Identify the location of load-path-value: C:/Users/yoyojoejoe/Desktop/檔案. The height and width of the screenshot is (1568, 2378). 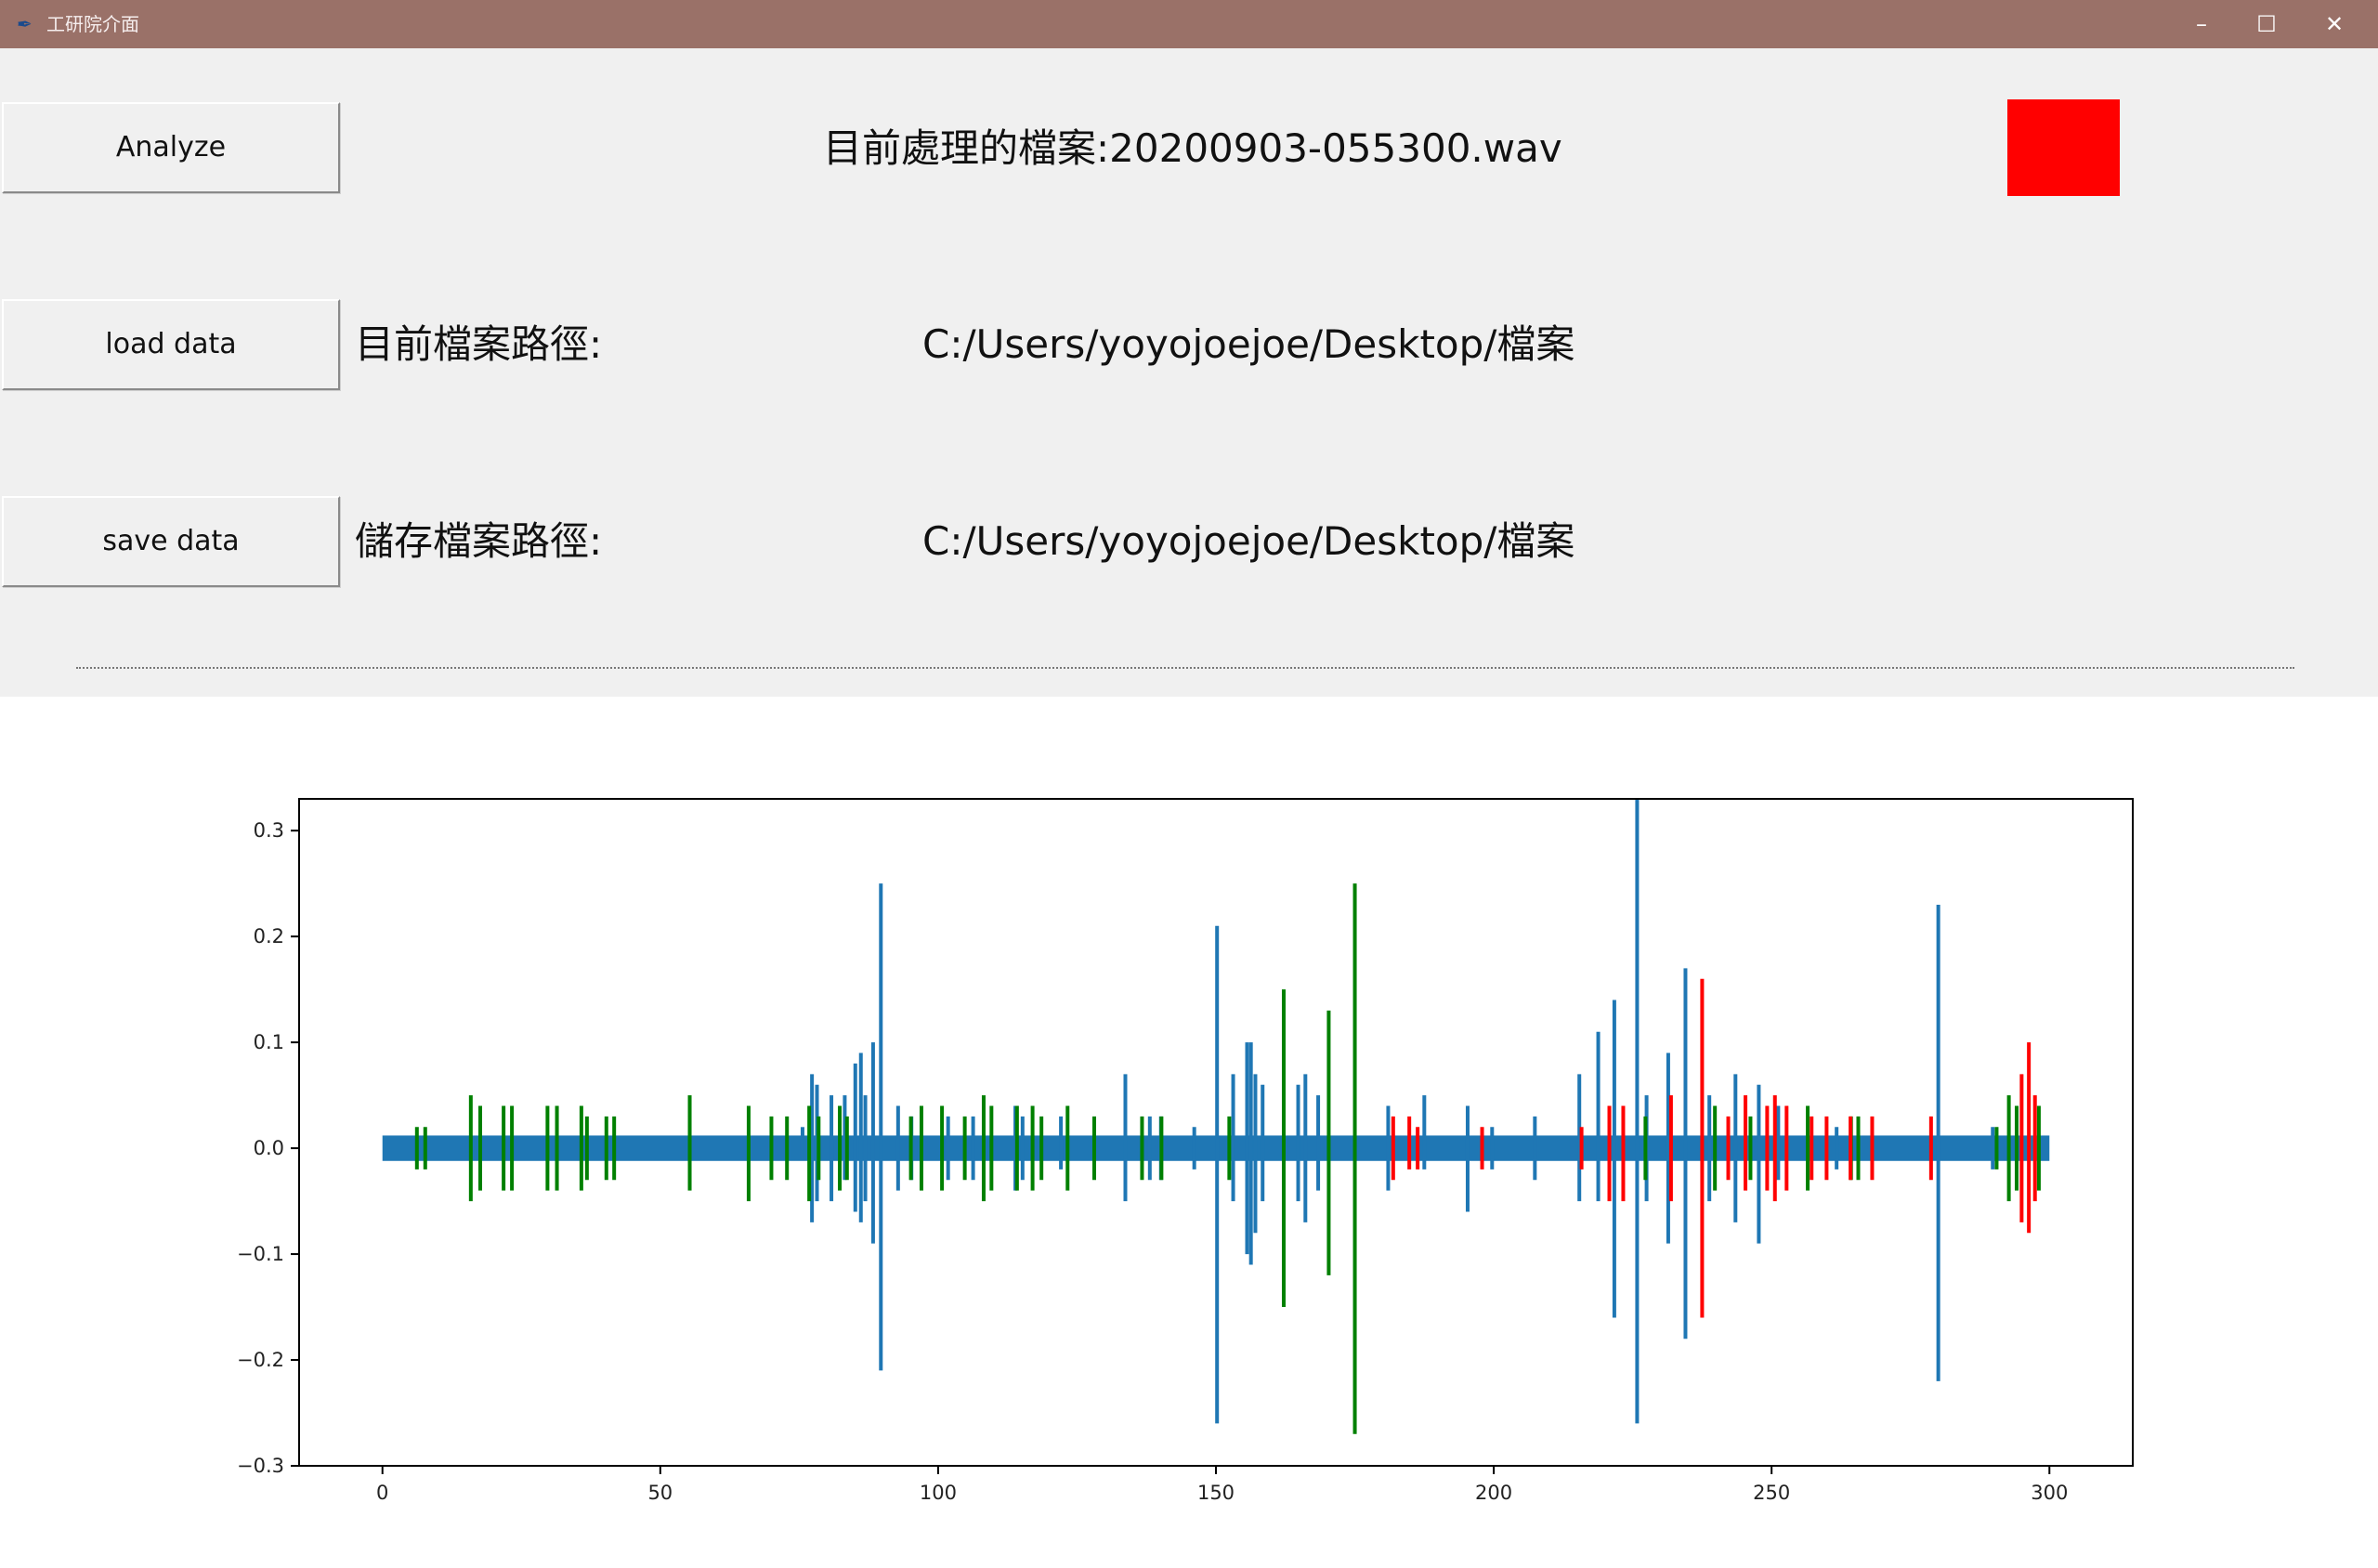
(1249, 344).